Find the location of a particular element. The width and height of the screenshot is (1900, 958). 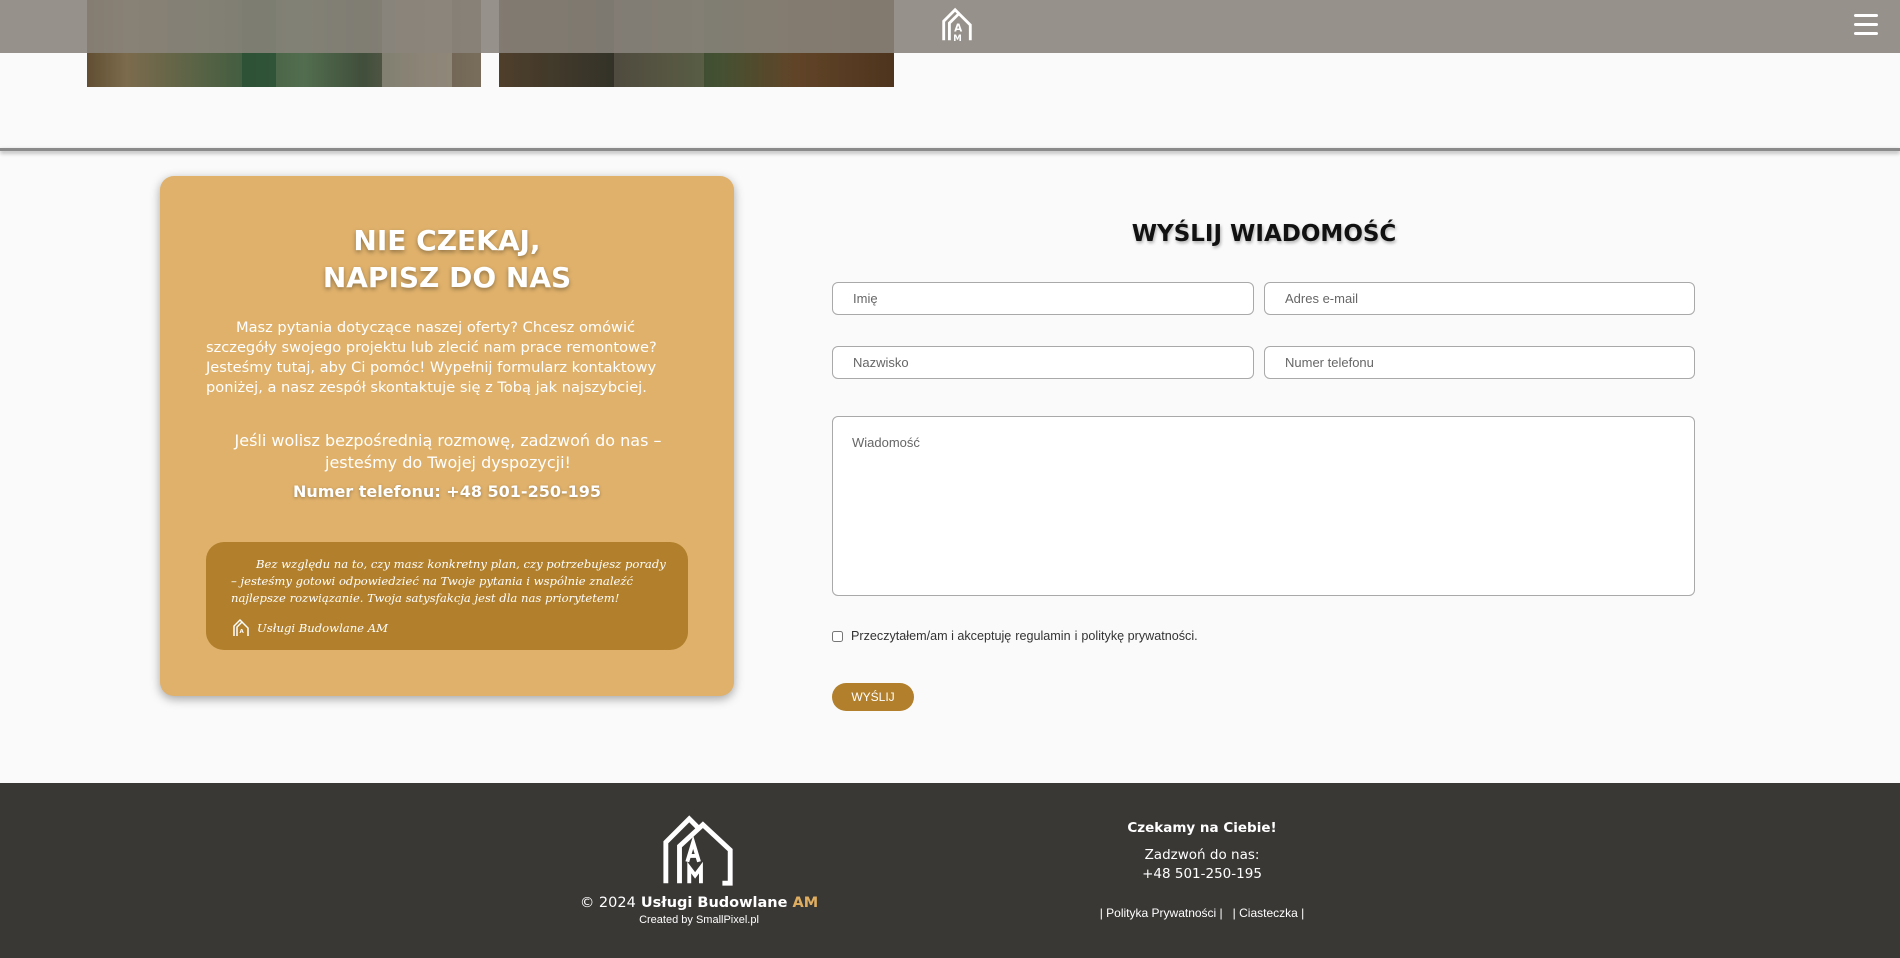

phone-input is located at coordinates (1479, 362).